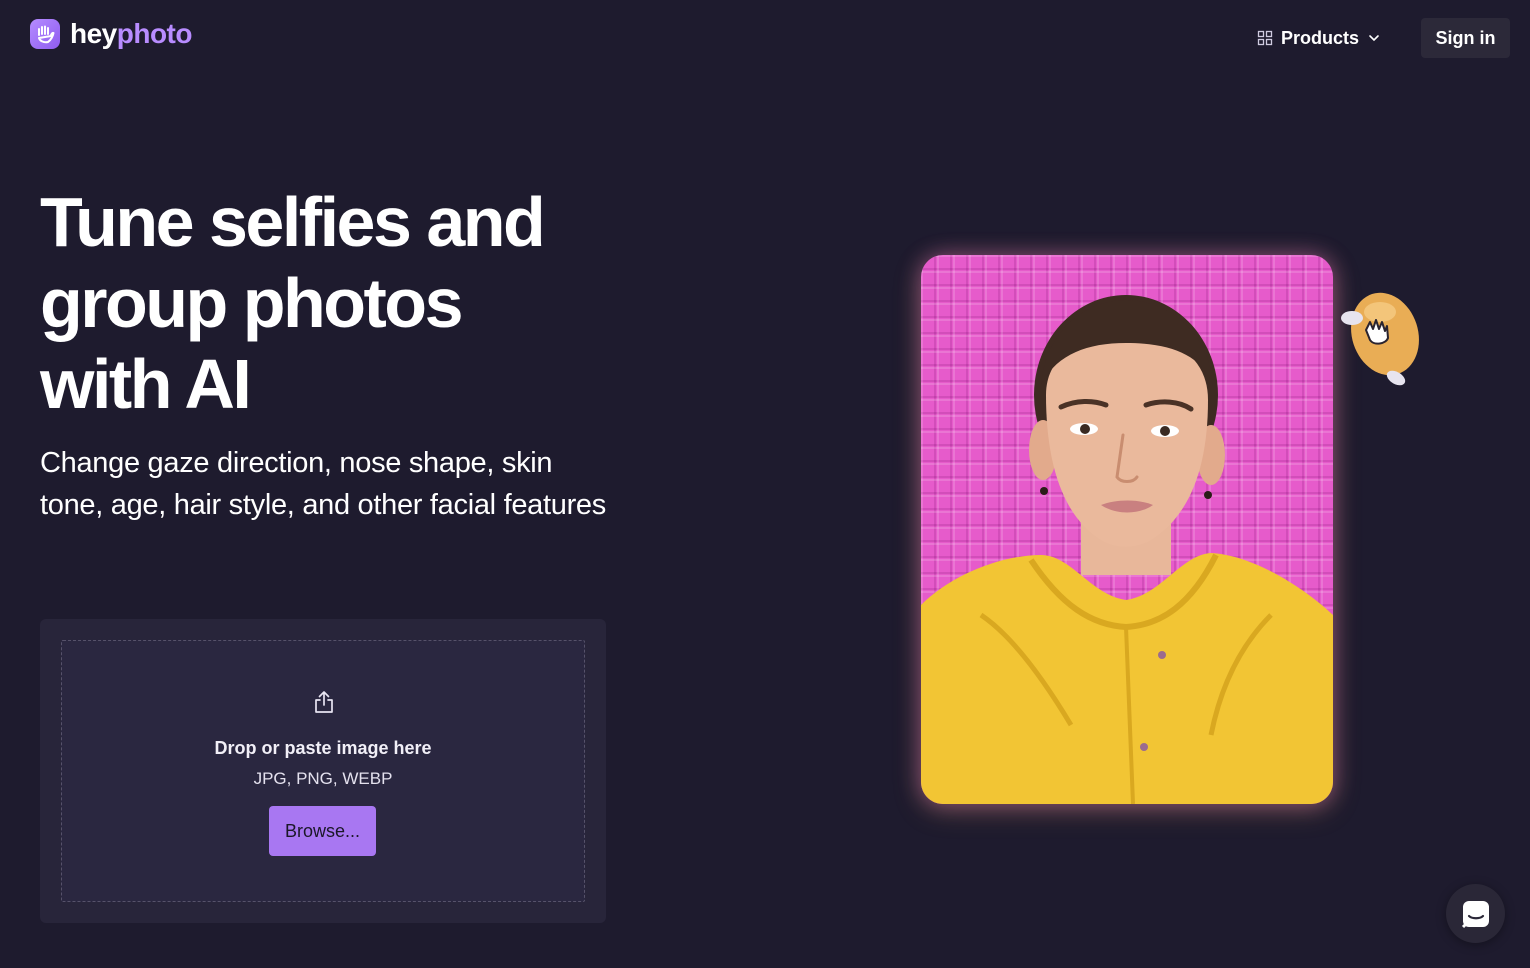 The height and width of the screenshot is (968, 1530). I want to click on products-menu-button: Products, so click(1319, 38).